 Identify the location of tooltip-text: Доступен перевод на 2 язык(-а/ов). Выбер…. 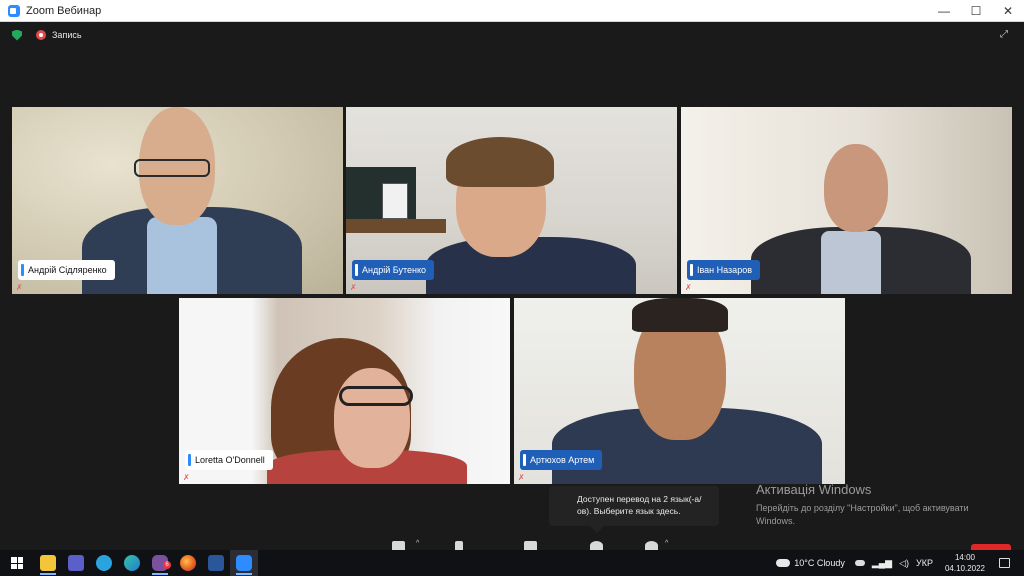
(639, 505).